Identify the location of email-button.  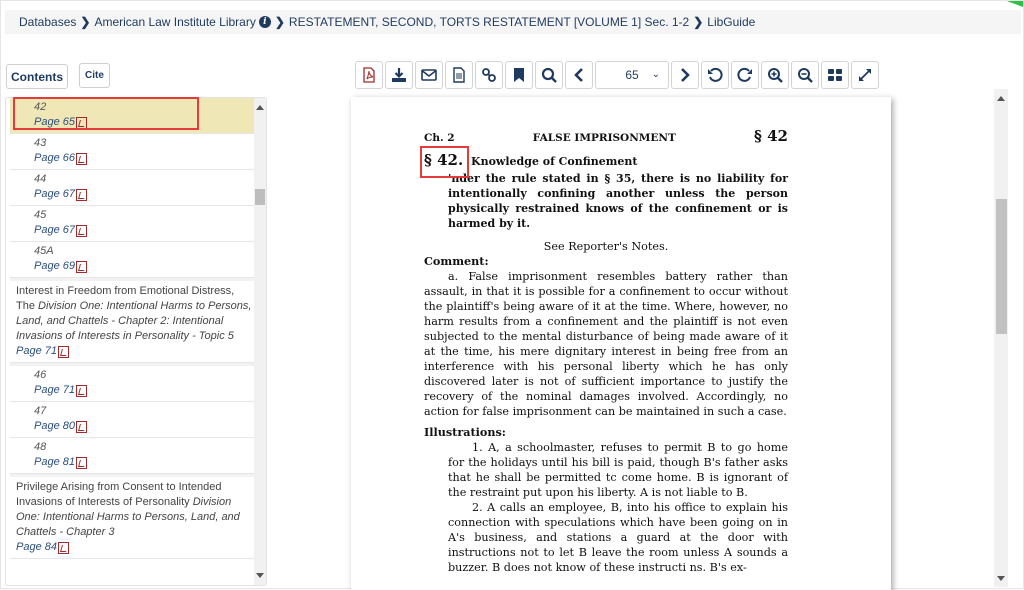
(429, 75).